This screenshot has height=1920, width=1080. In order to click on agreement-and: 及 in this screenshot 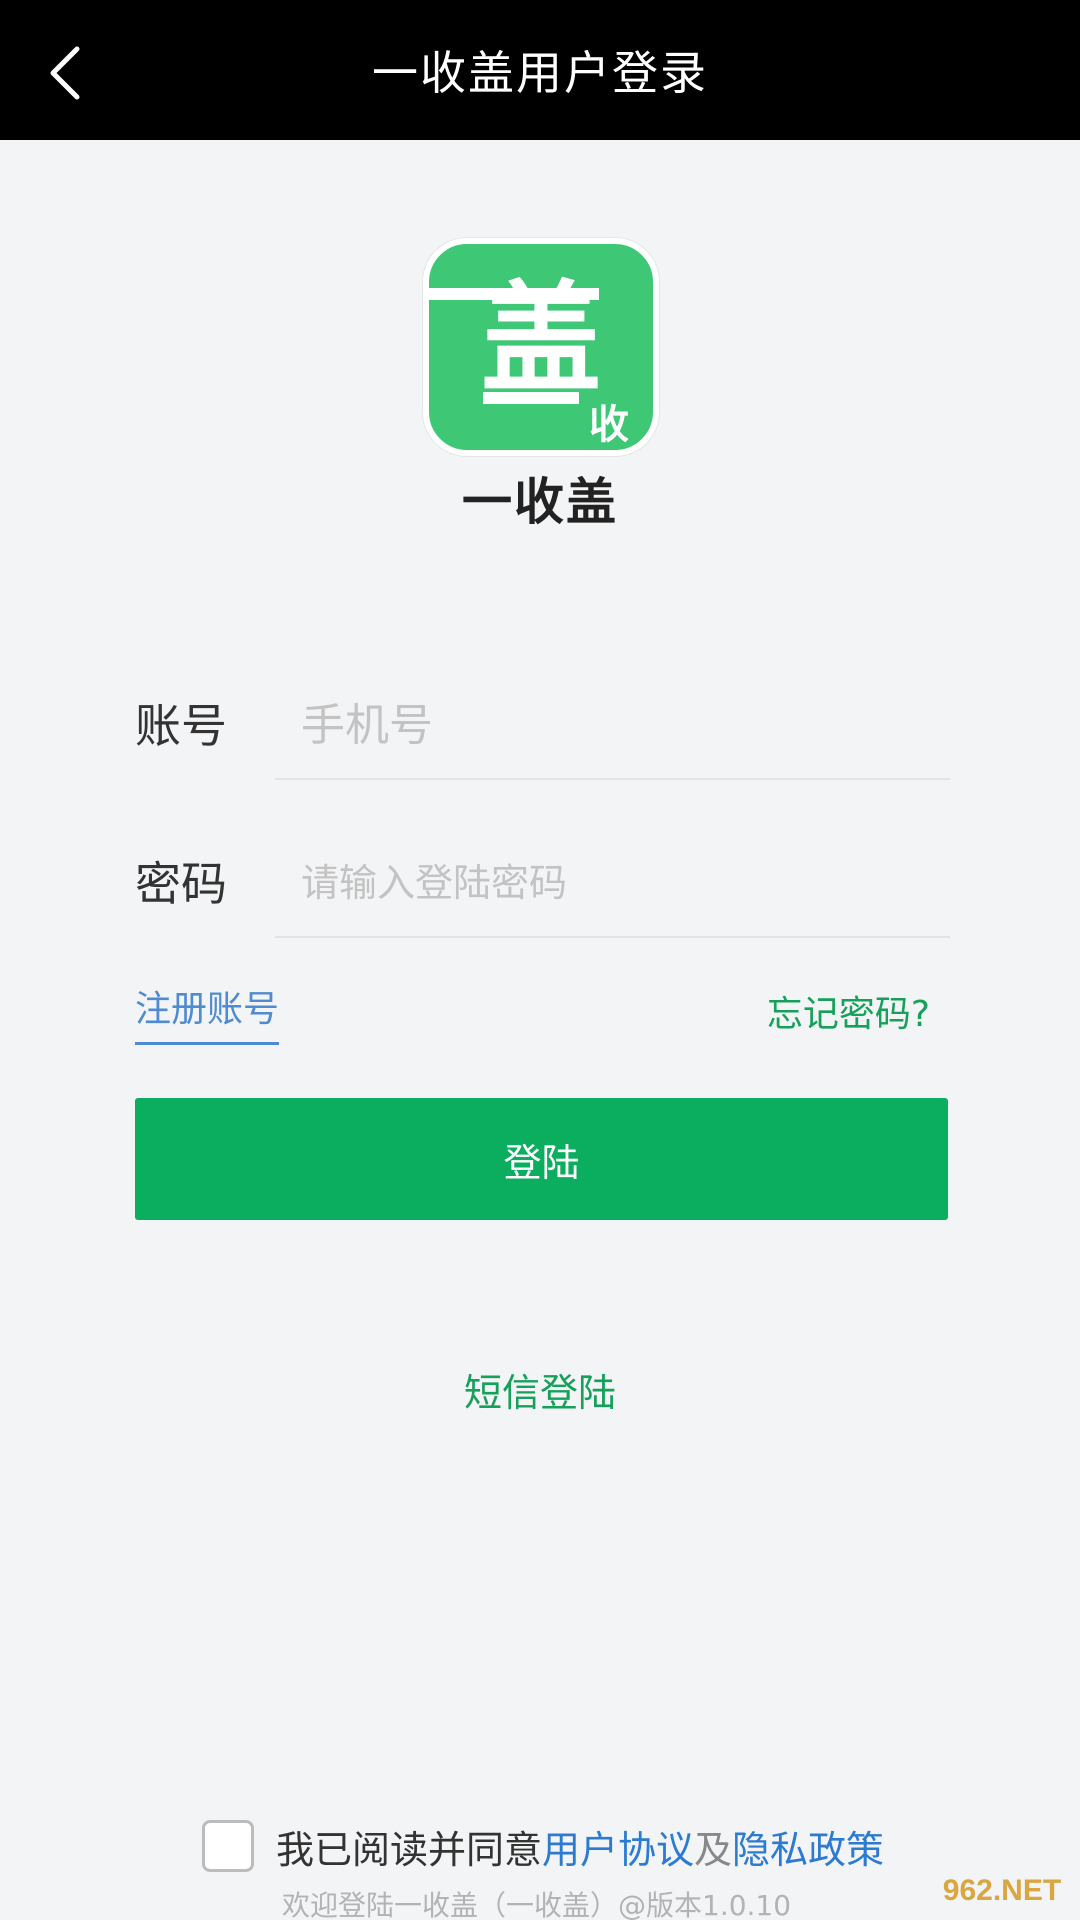, I will do `click(713, 1849)`.